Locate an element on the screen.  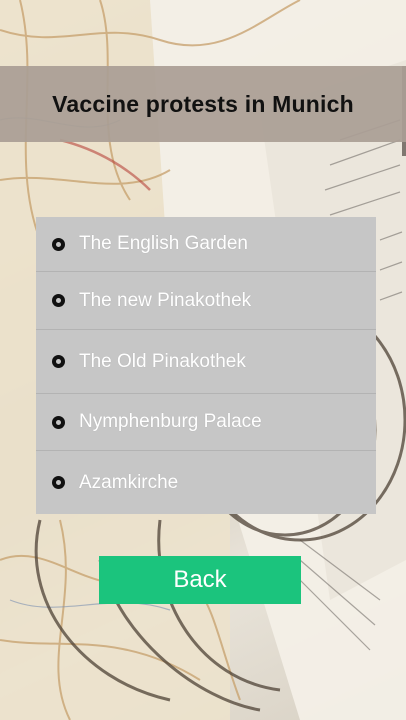
option-new-pinakothek: The new Pinakothek is located at coordinates (206, 301).